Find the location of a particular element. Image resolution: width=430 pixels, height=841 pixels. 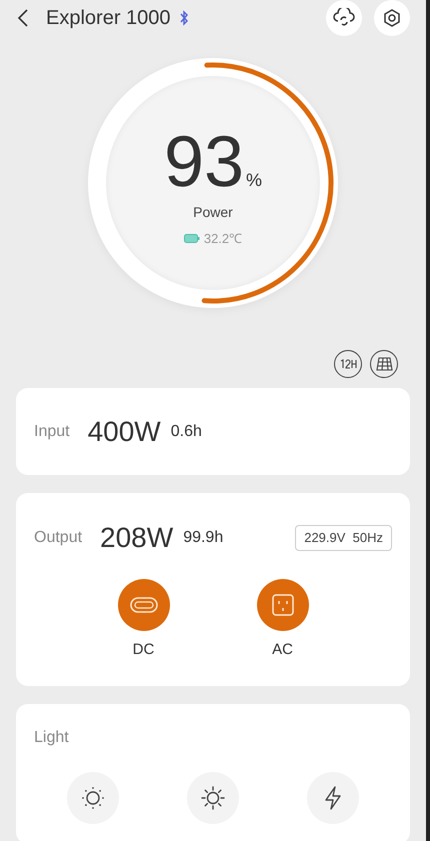

battery-icon is located at coordinates (192, 238).